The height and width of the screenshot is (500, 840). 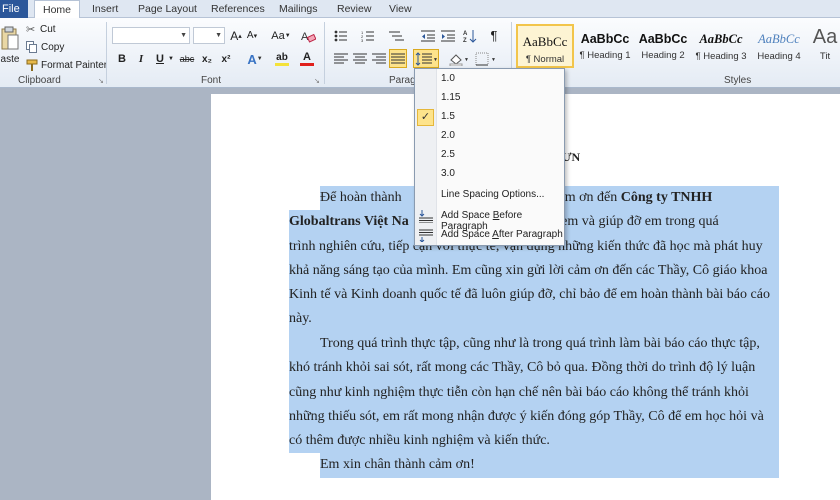 I want to click on bullets-button, so click(x=343, y=35).